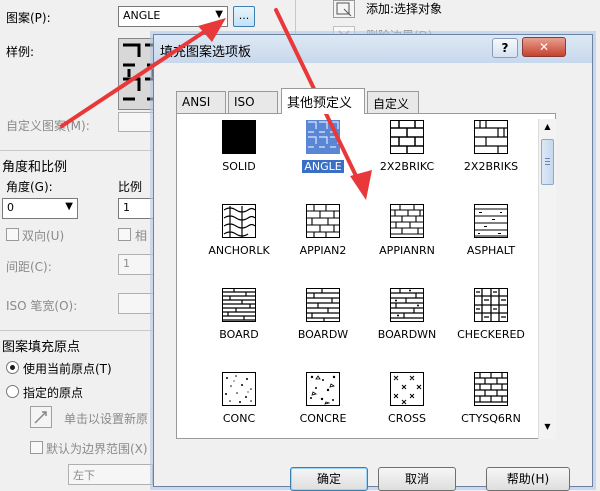 The height and width of the screenshot is (491, 600). Describe the element at coordinates (138, 264) in the screenshot. I see `spacing-input: 1` at that location.